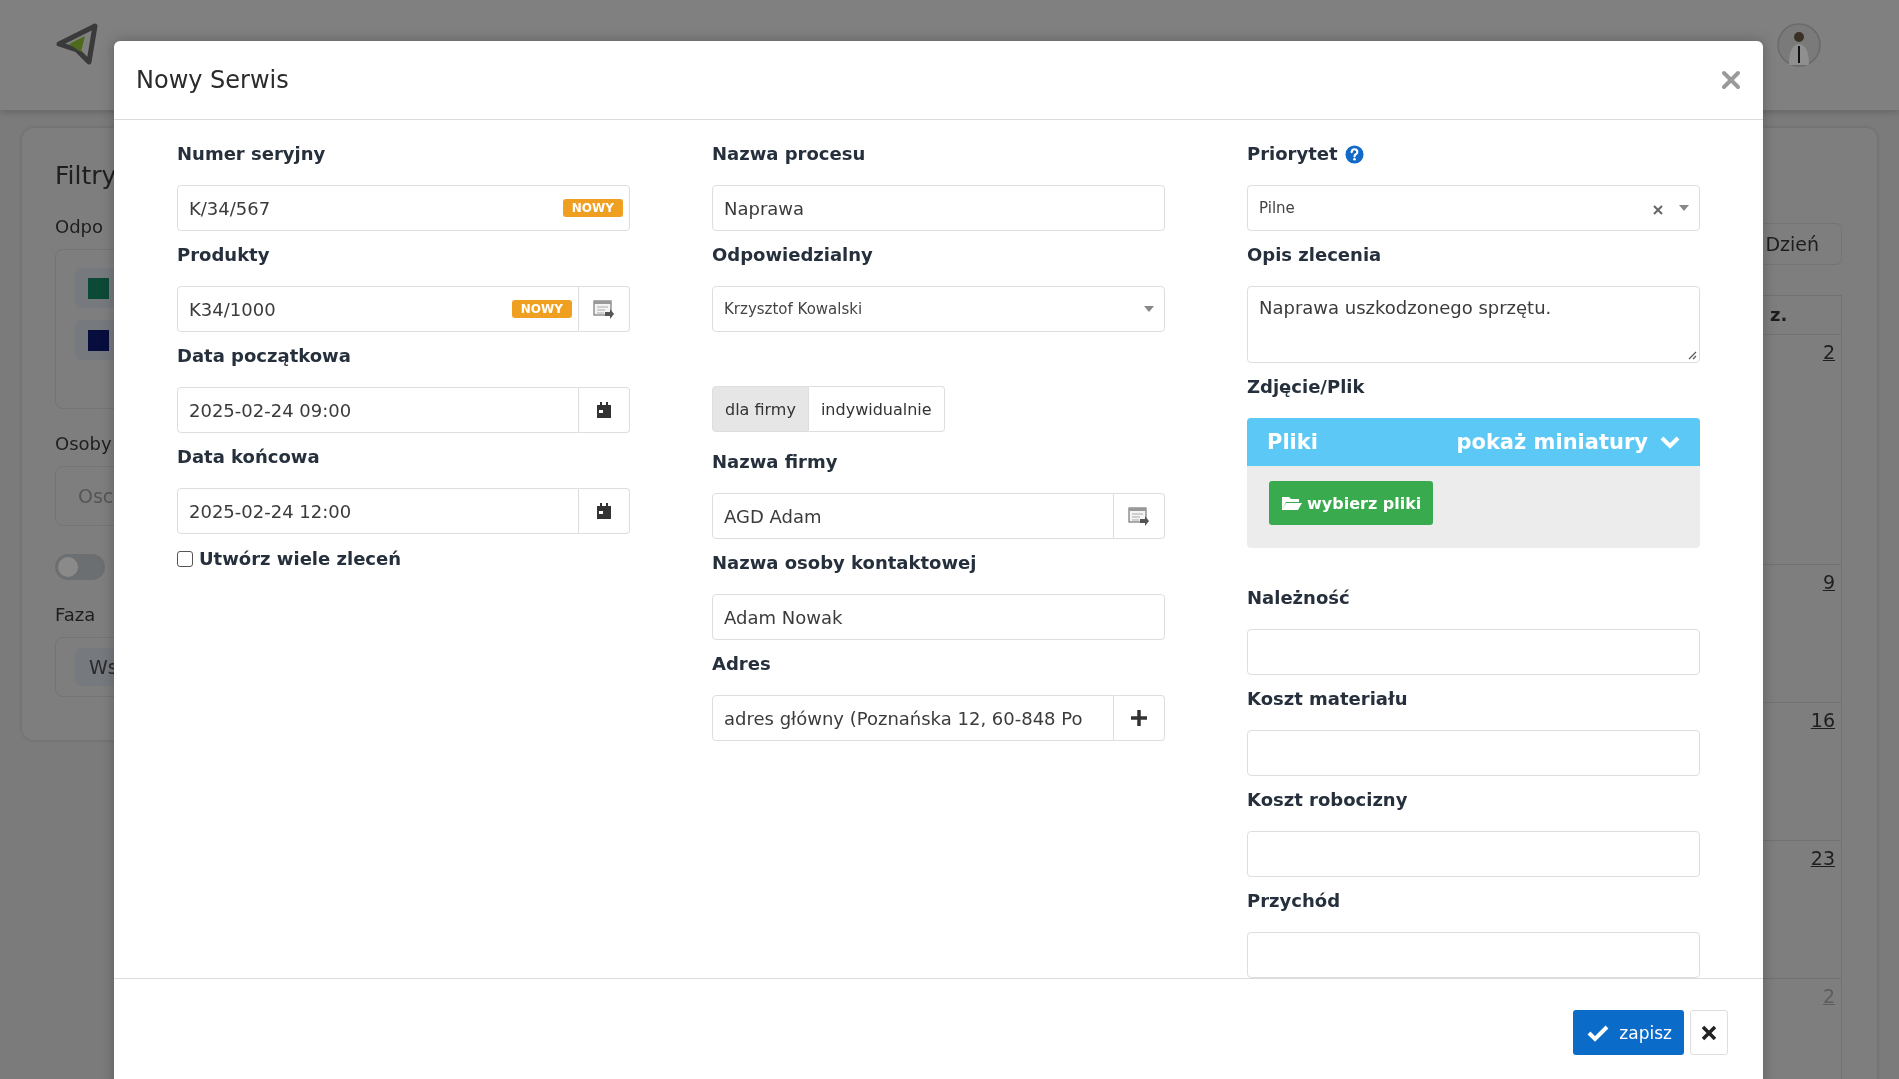 The height and width of the screenshot is (1079, 1899). Describe the element at coordinates (1315, 255) in the screenshot. I see `field-label: Opis zlecenia` at that location.